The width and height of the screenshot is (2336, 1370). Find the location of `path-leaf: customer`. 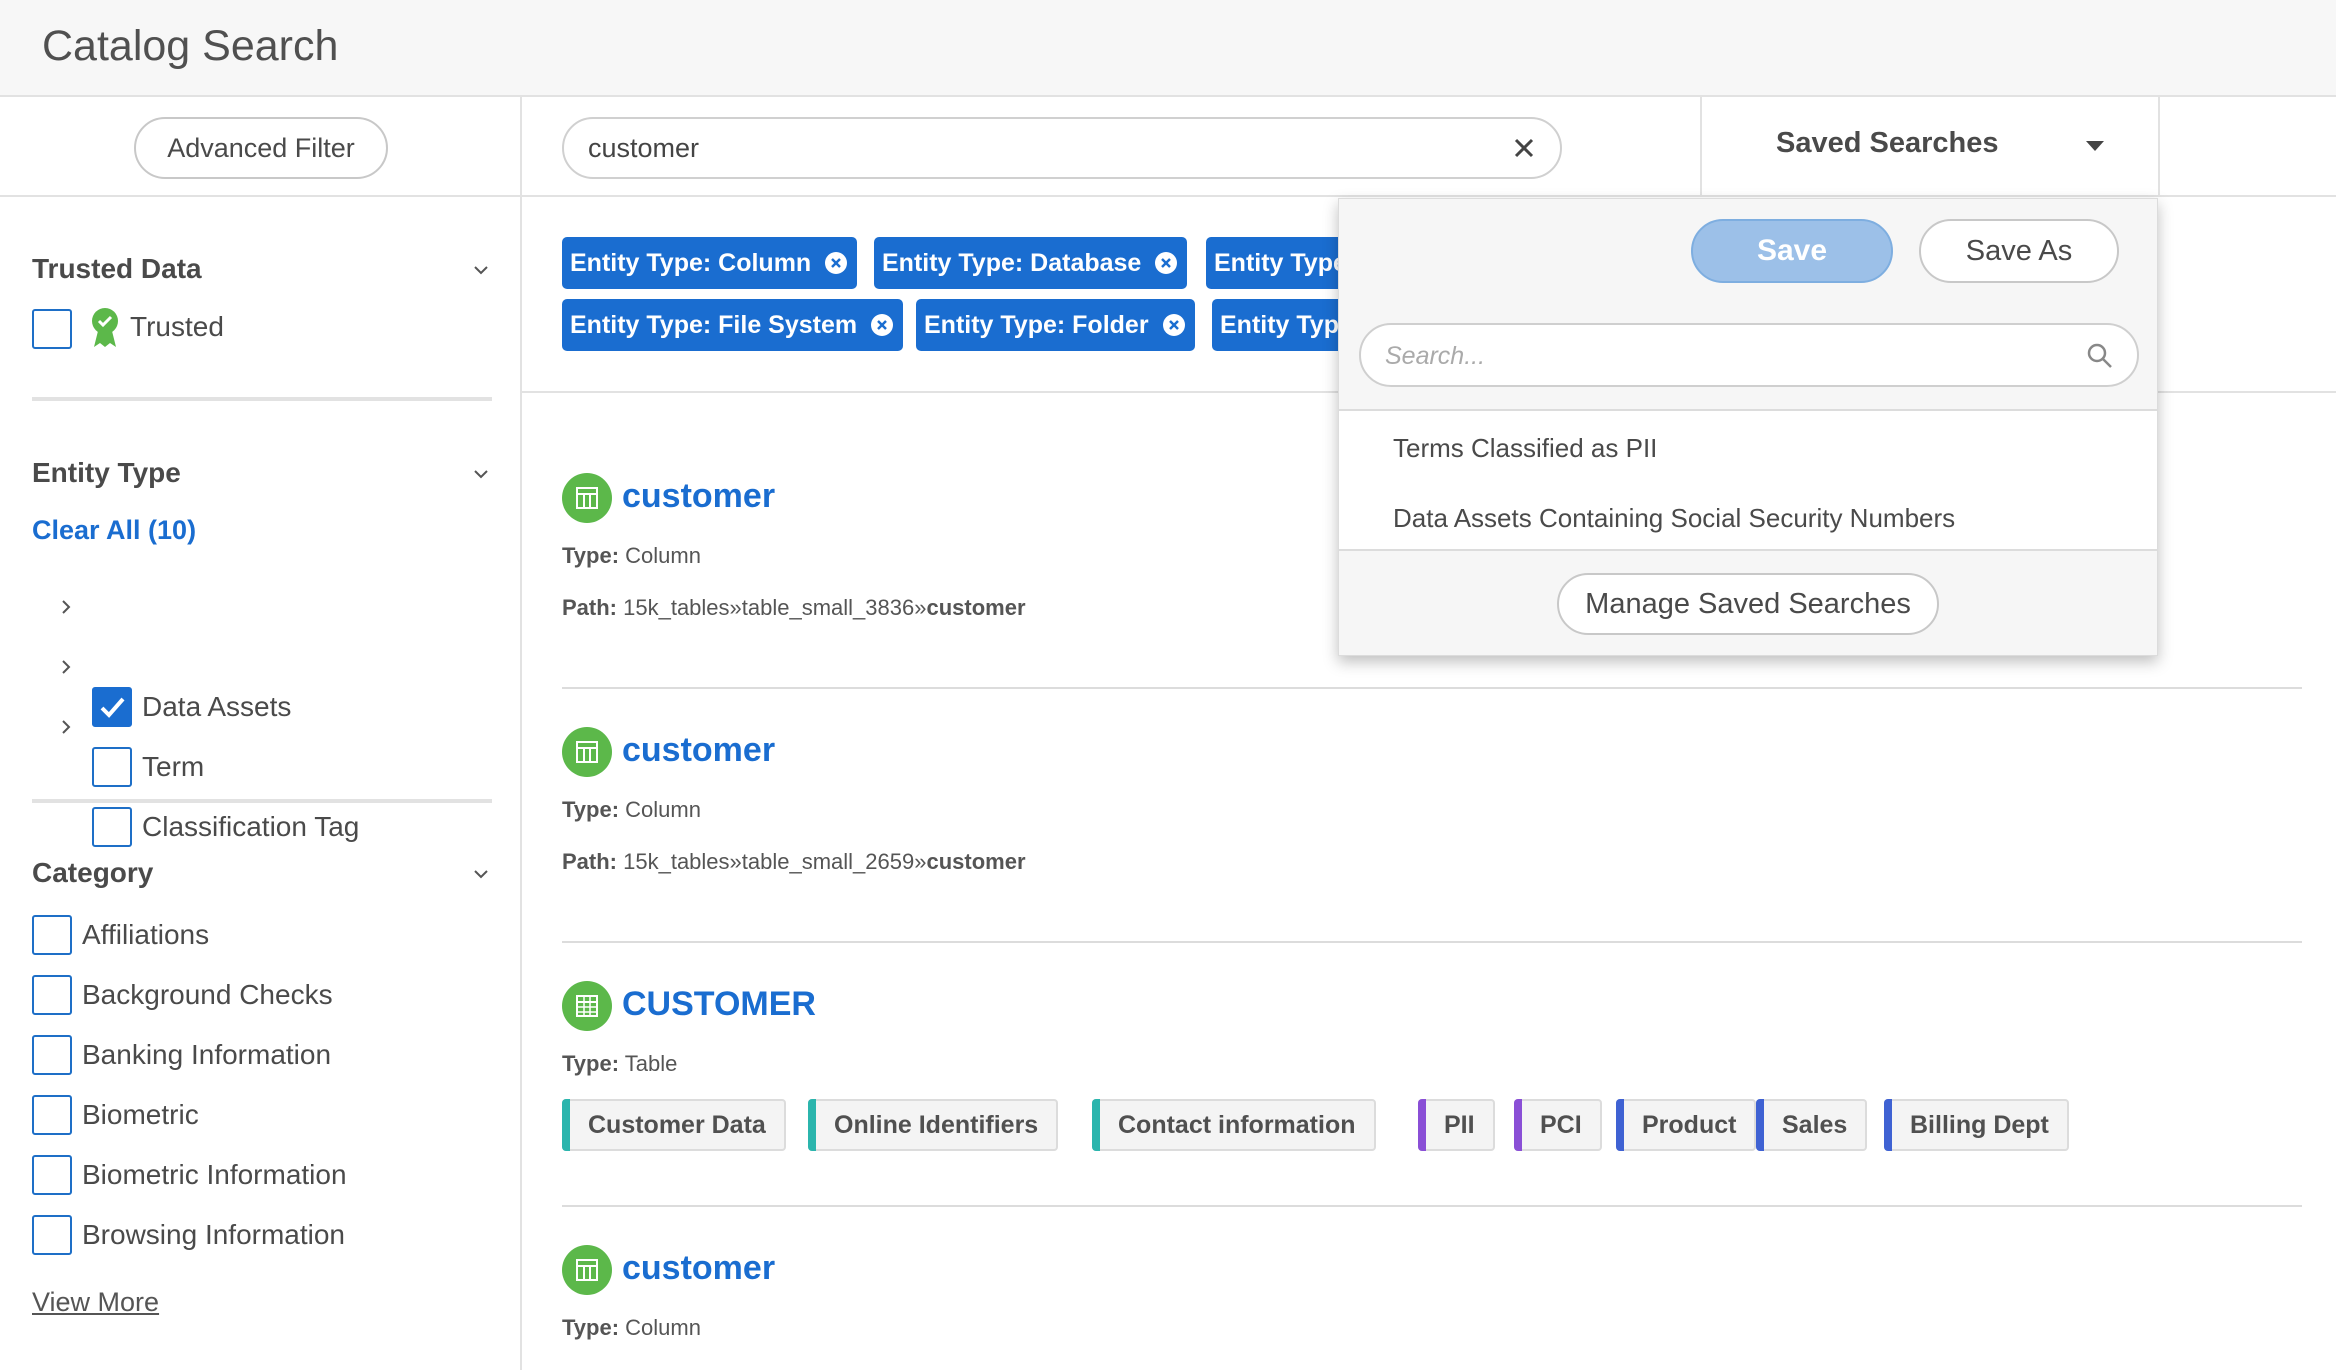

path-leaf: customer is located at coordinates (976, 607).